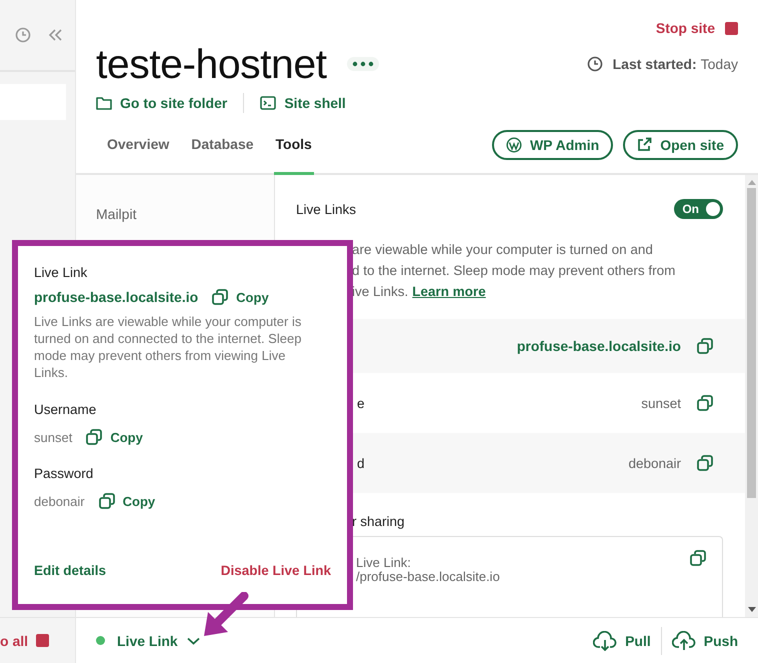 Image resolution: width=758 pixels, height=663 pixels. What do you see at coordinates (751, 396) in the screenshot?
I see `scrollbar` at bounding box center [751, 396].